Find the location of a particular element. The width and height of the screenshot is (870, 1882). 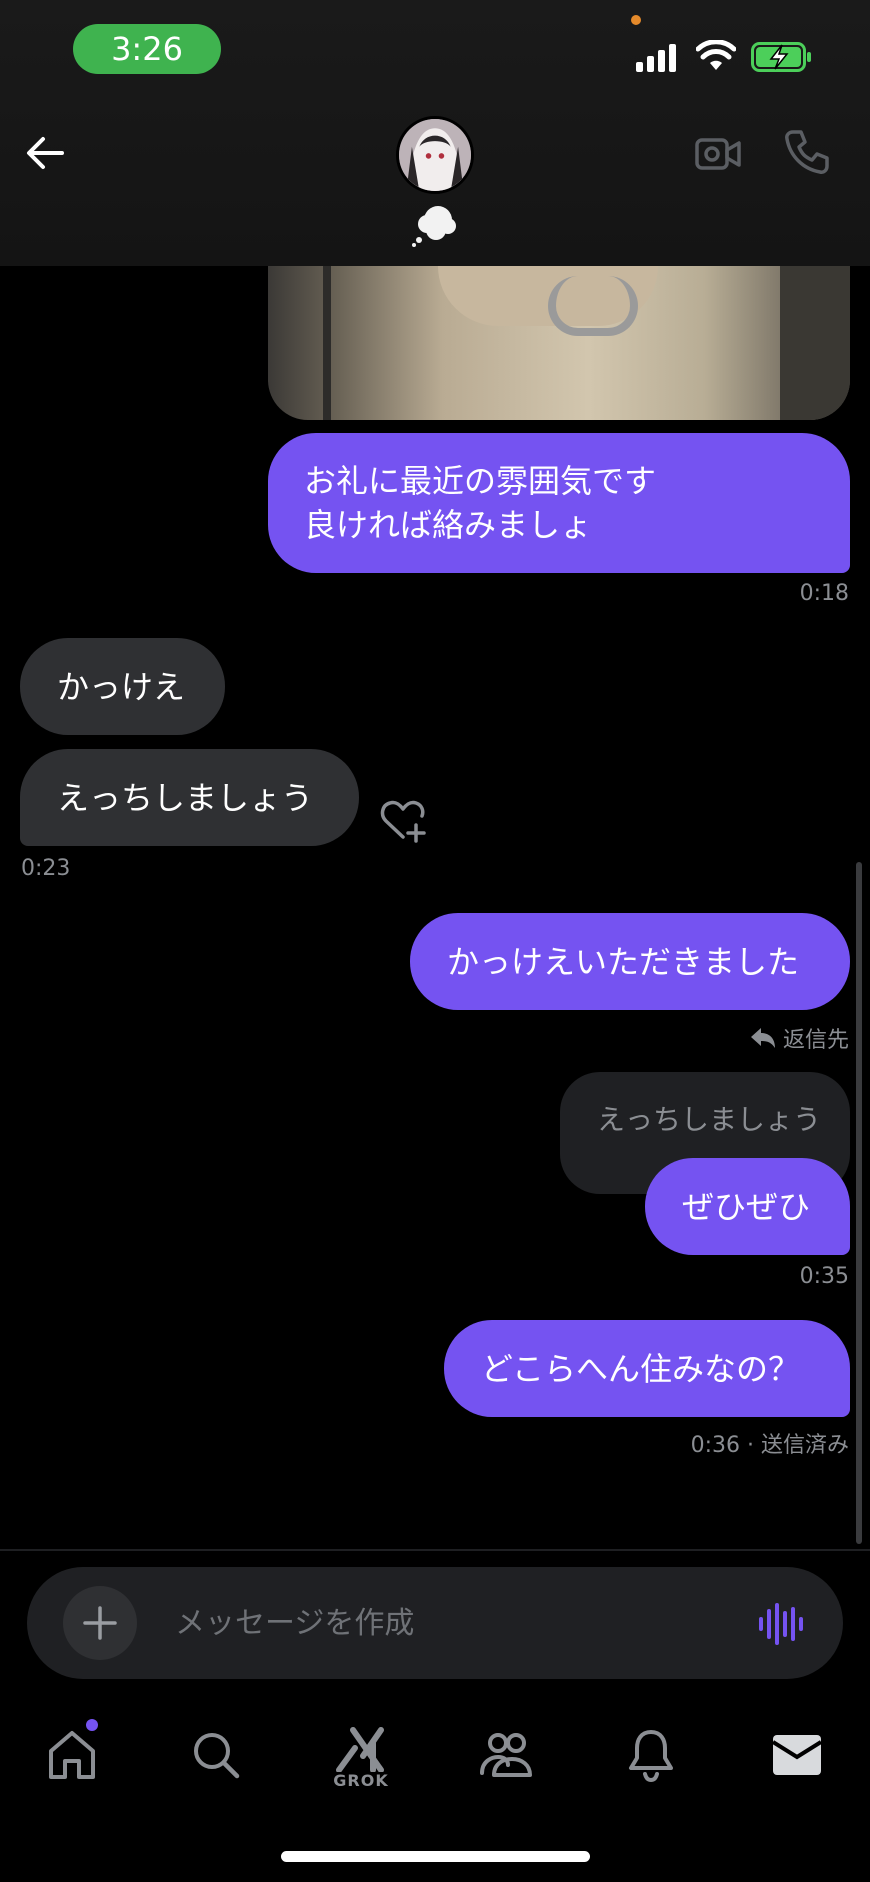

search-icon is located at coordinates (217, 1756).